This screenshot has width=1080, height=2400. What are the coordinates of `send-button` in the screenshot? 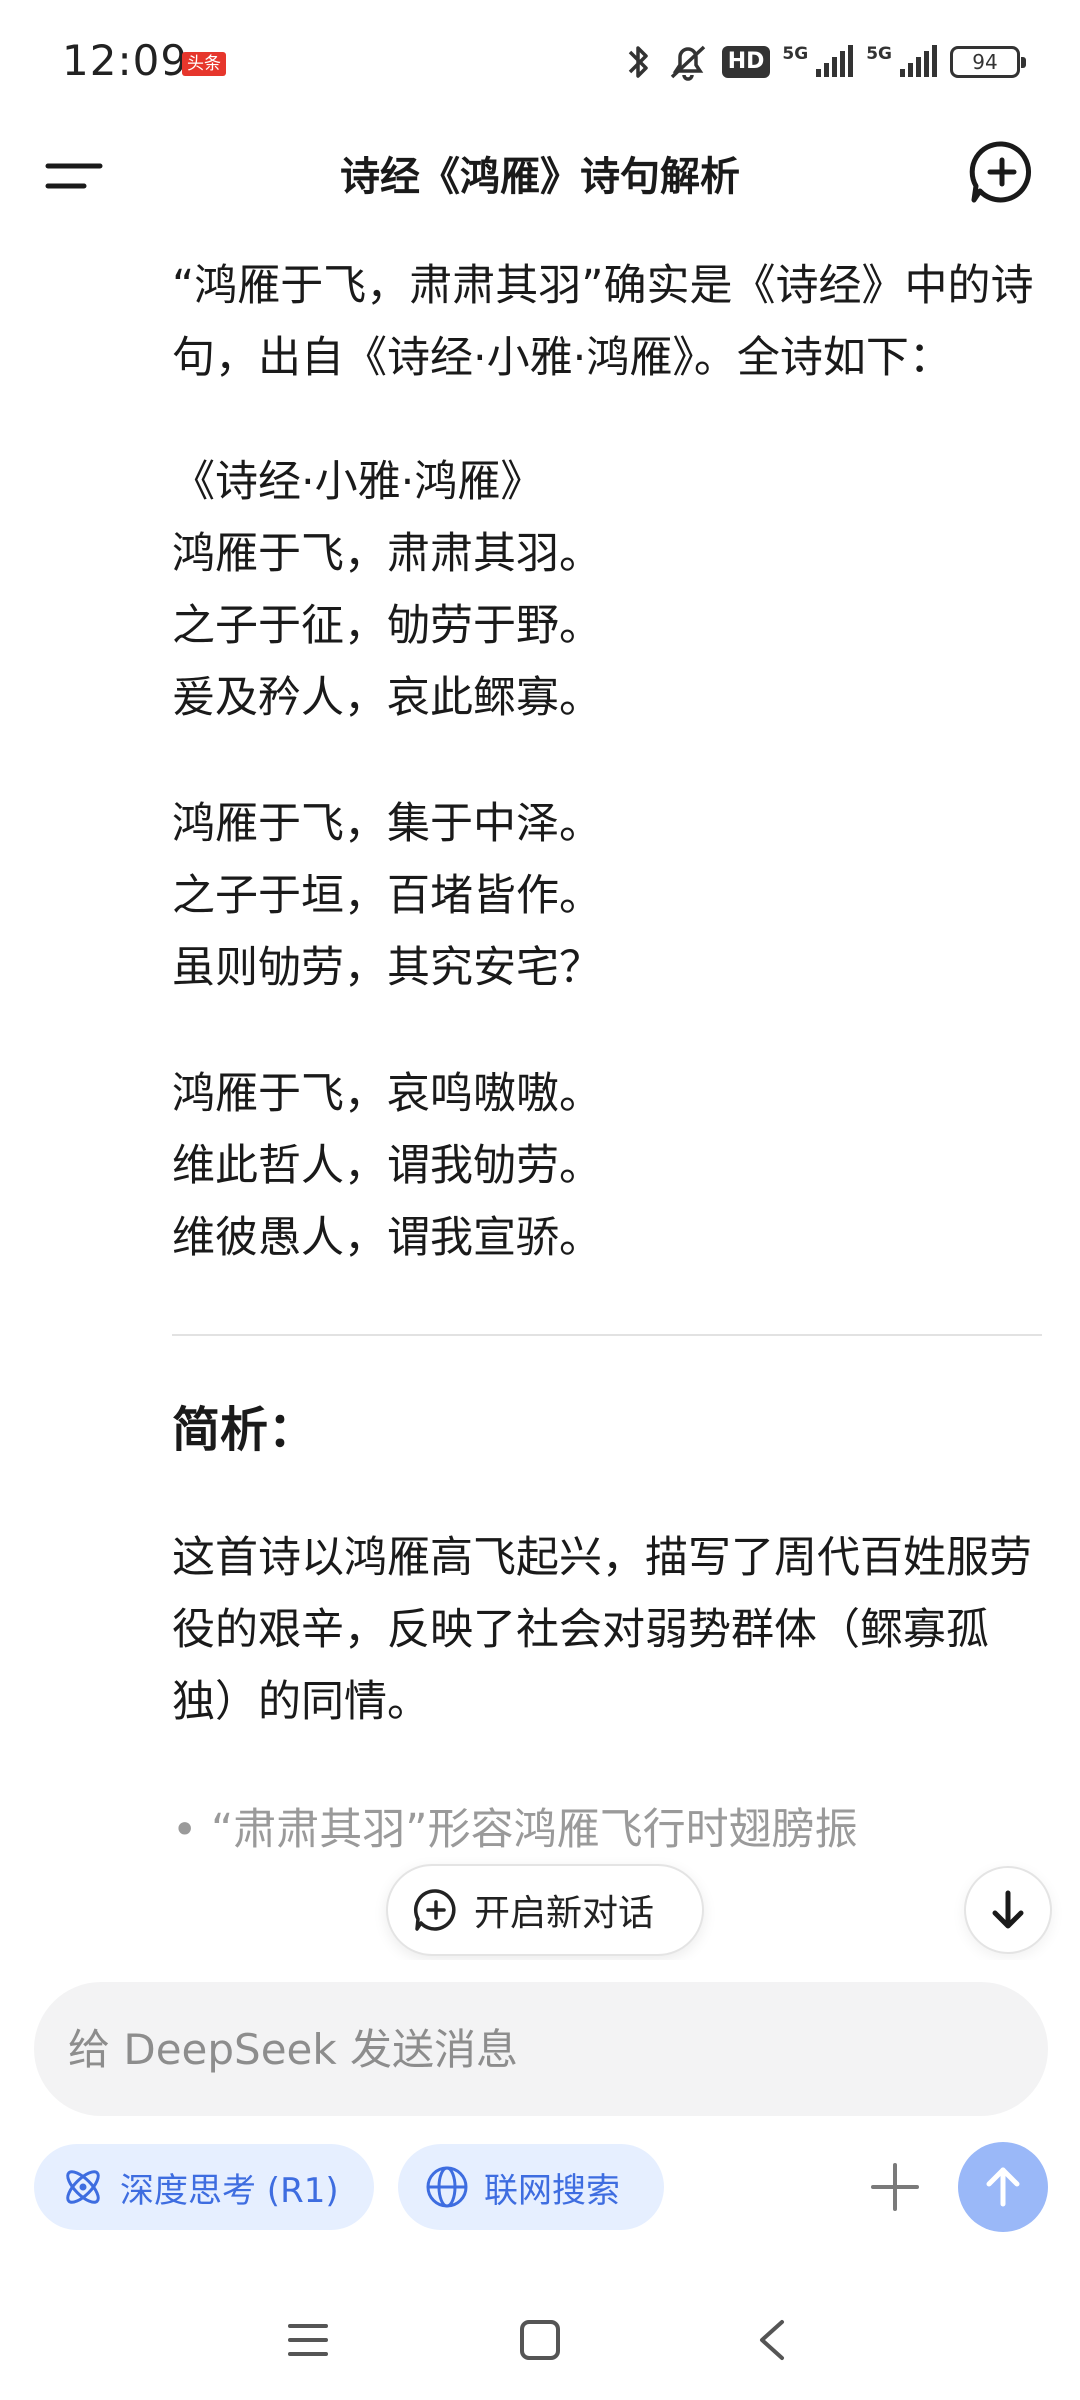 It's located at (1003, 2187).